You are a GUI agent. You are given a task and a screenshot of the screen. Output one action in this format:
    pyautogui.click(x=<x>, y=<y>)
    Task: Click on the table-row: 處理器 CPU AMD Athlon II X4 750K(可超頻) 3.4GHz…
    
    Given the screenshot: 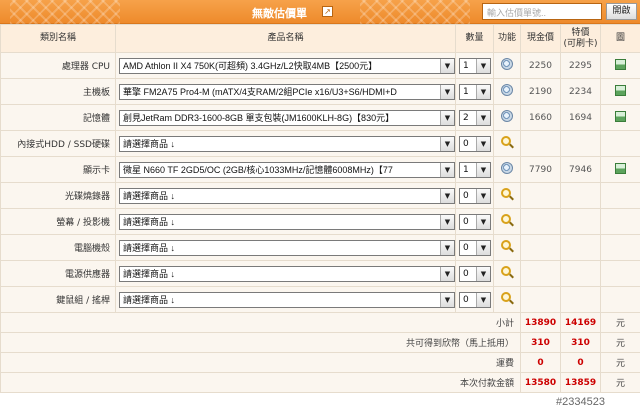 What is the action you would take?
    pyautogui.click(x=320, y=65)
    